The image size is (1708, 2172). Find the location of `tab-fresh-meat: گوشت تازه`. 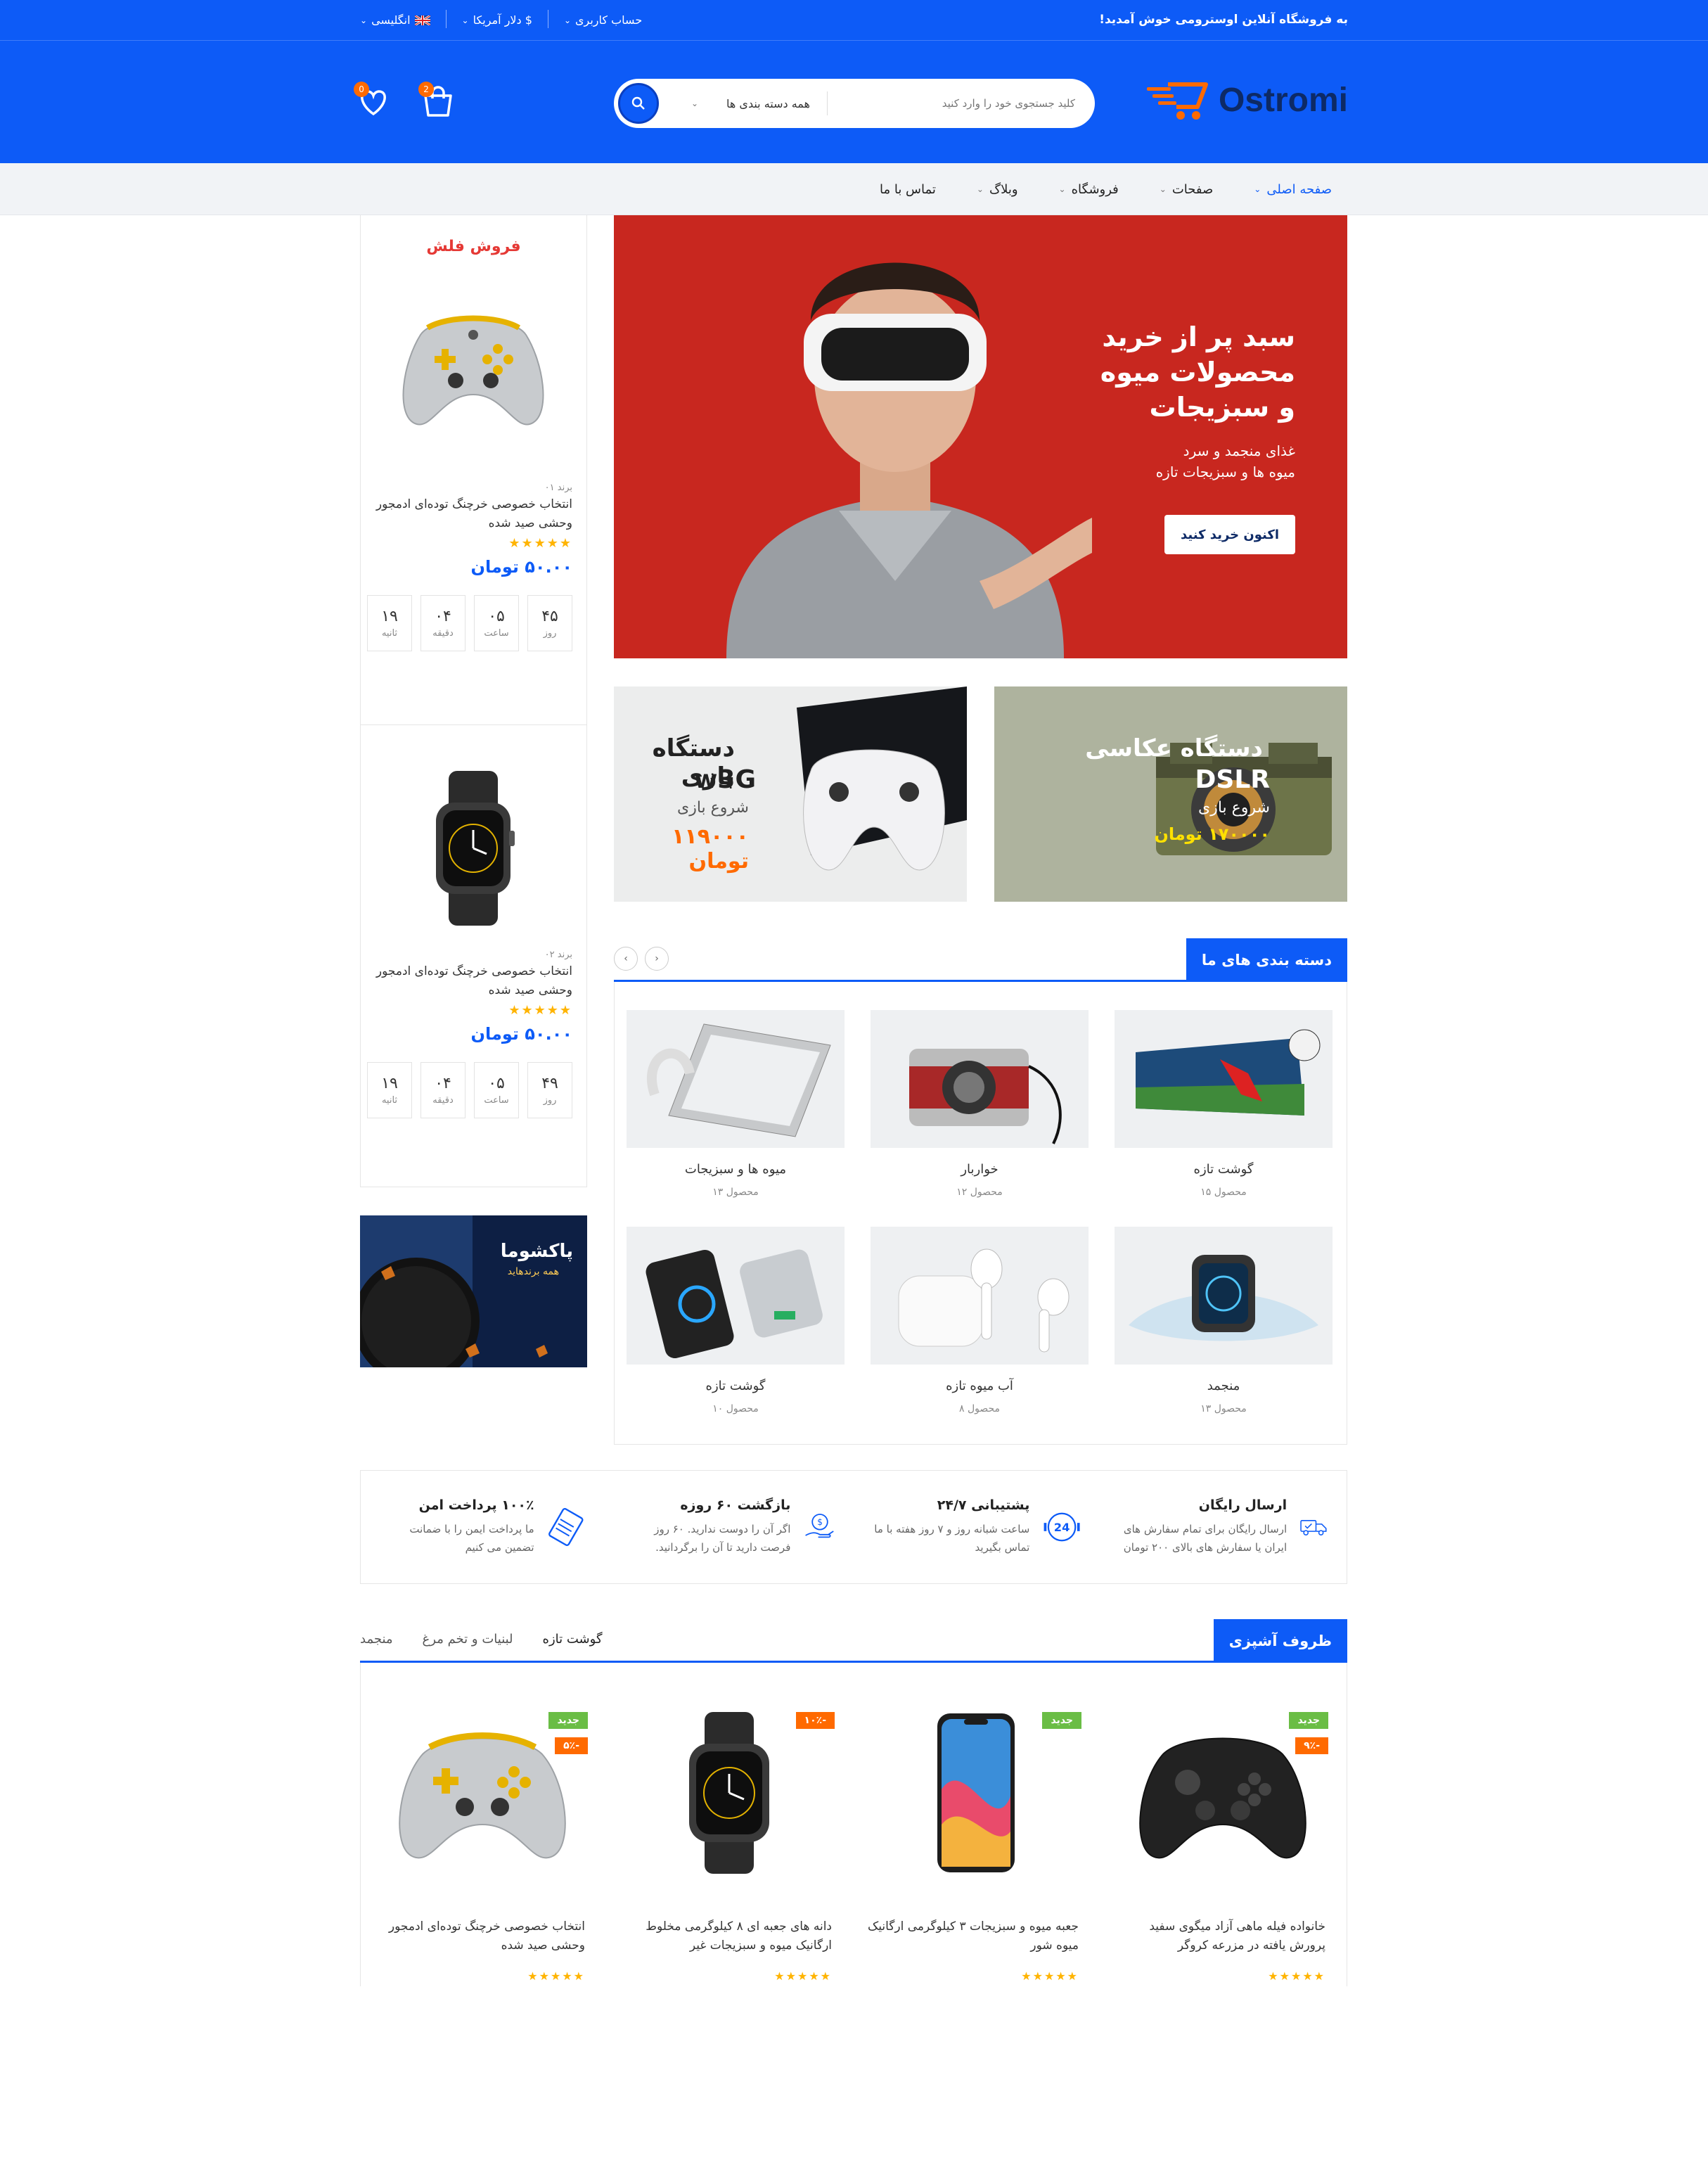

tab-fresh-meat: گوشت تازه is located at coordinates (573, 1639).